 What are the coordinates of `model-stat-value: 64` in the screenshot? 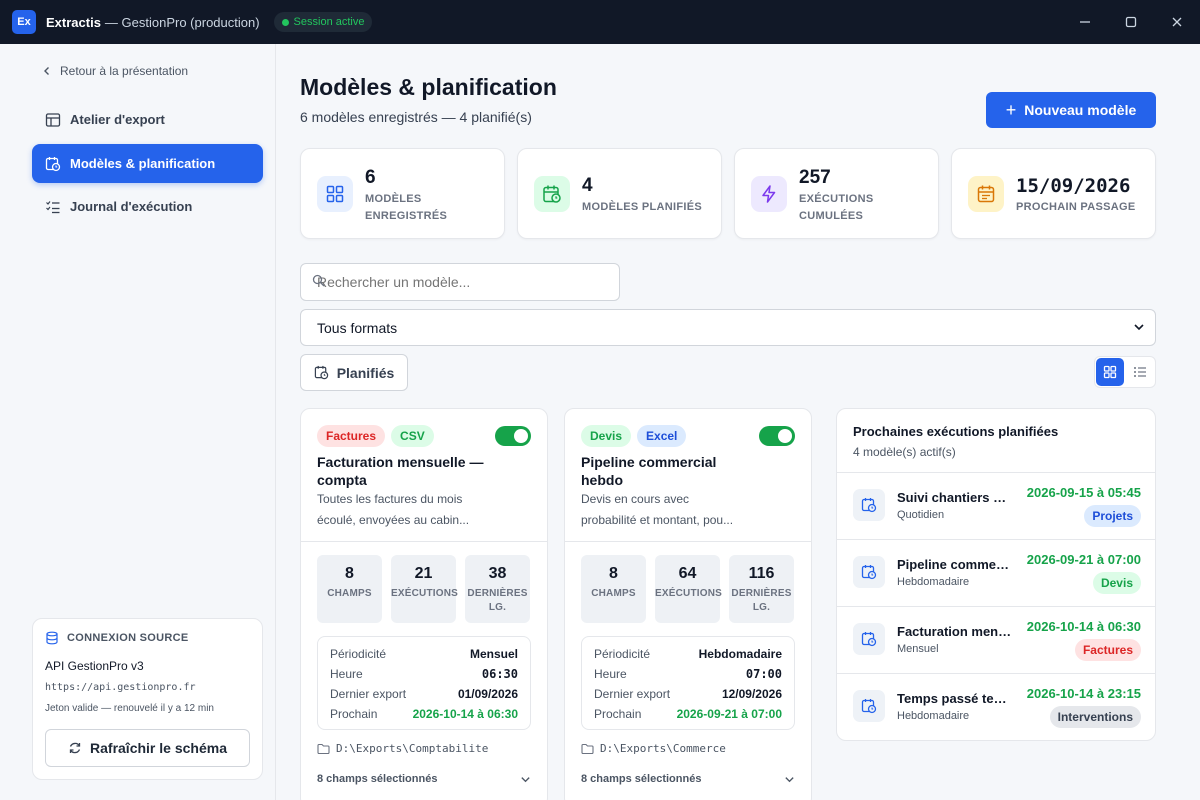 It's located at (687, 573).